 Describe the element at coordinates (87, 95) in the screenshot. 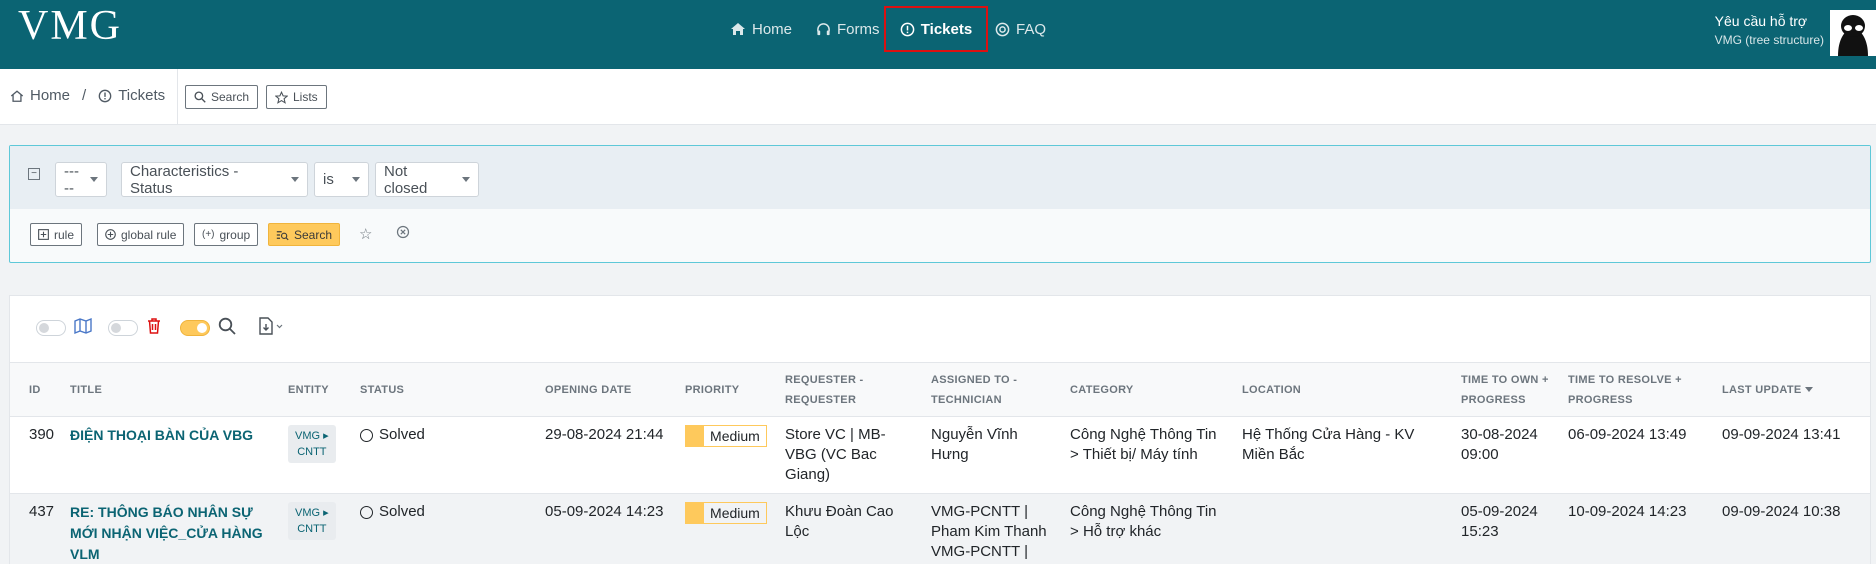

I see `breadcrumb: Home / Tickets` at that location.